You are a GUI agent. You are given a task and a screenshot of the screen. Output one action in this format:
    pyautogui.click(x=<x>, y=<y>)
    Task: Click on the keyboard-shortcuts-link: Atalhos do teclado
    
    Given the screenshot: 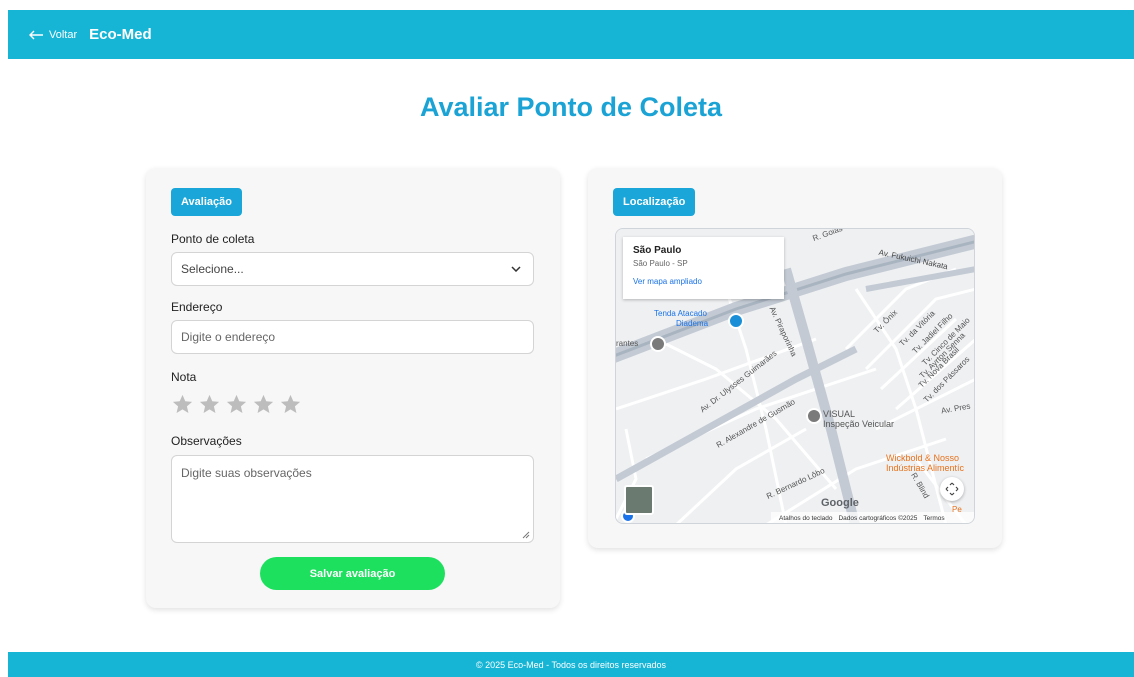 What is the action you would take?
    pyautogui.click(x=805, y=518)
    